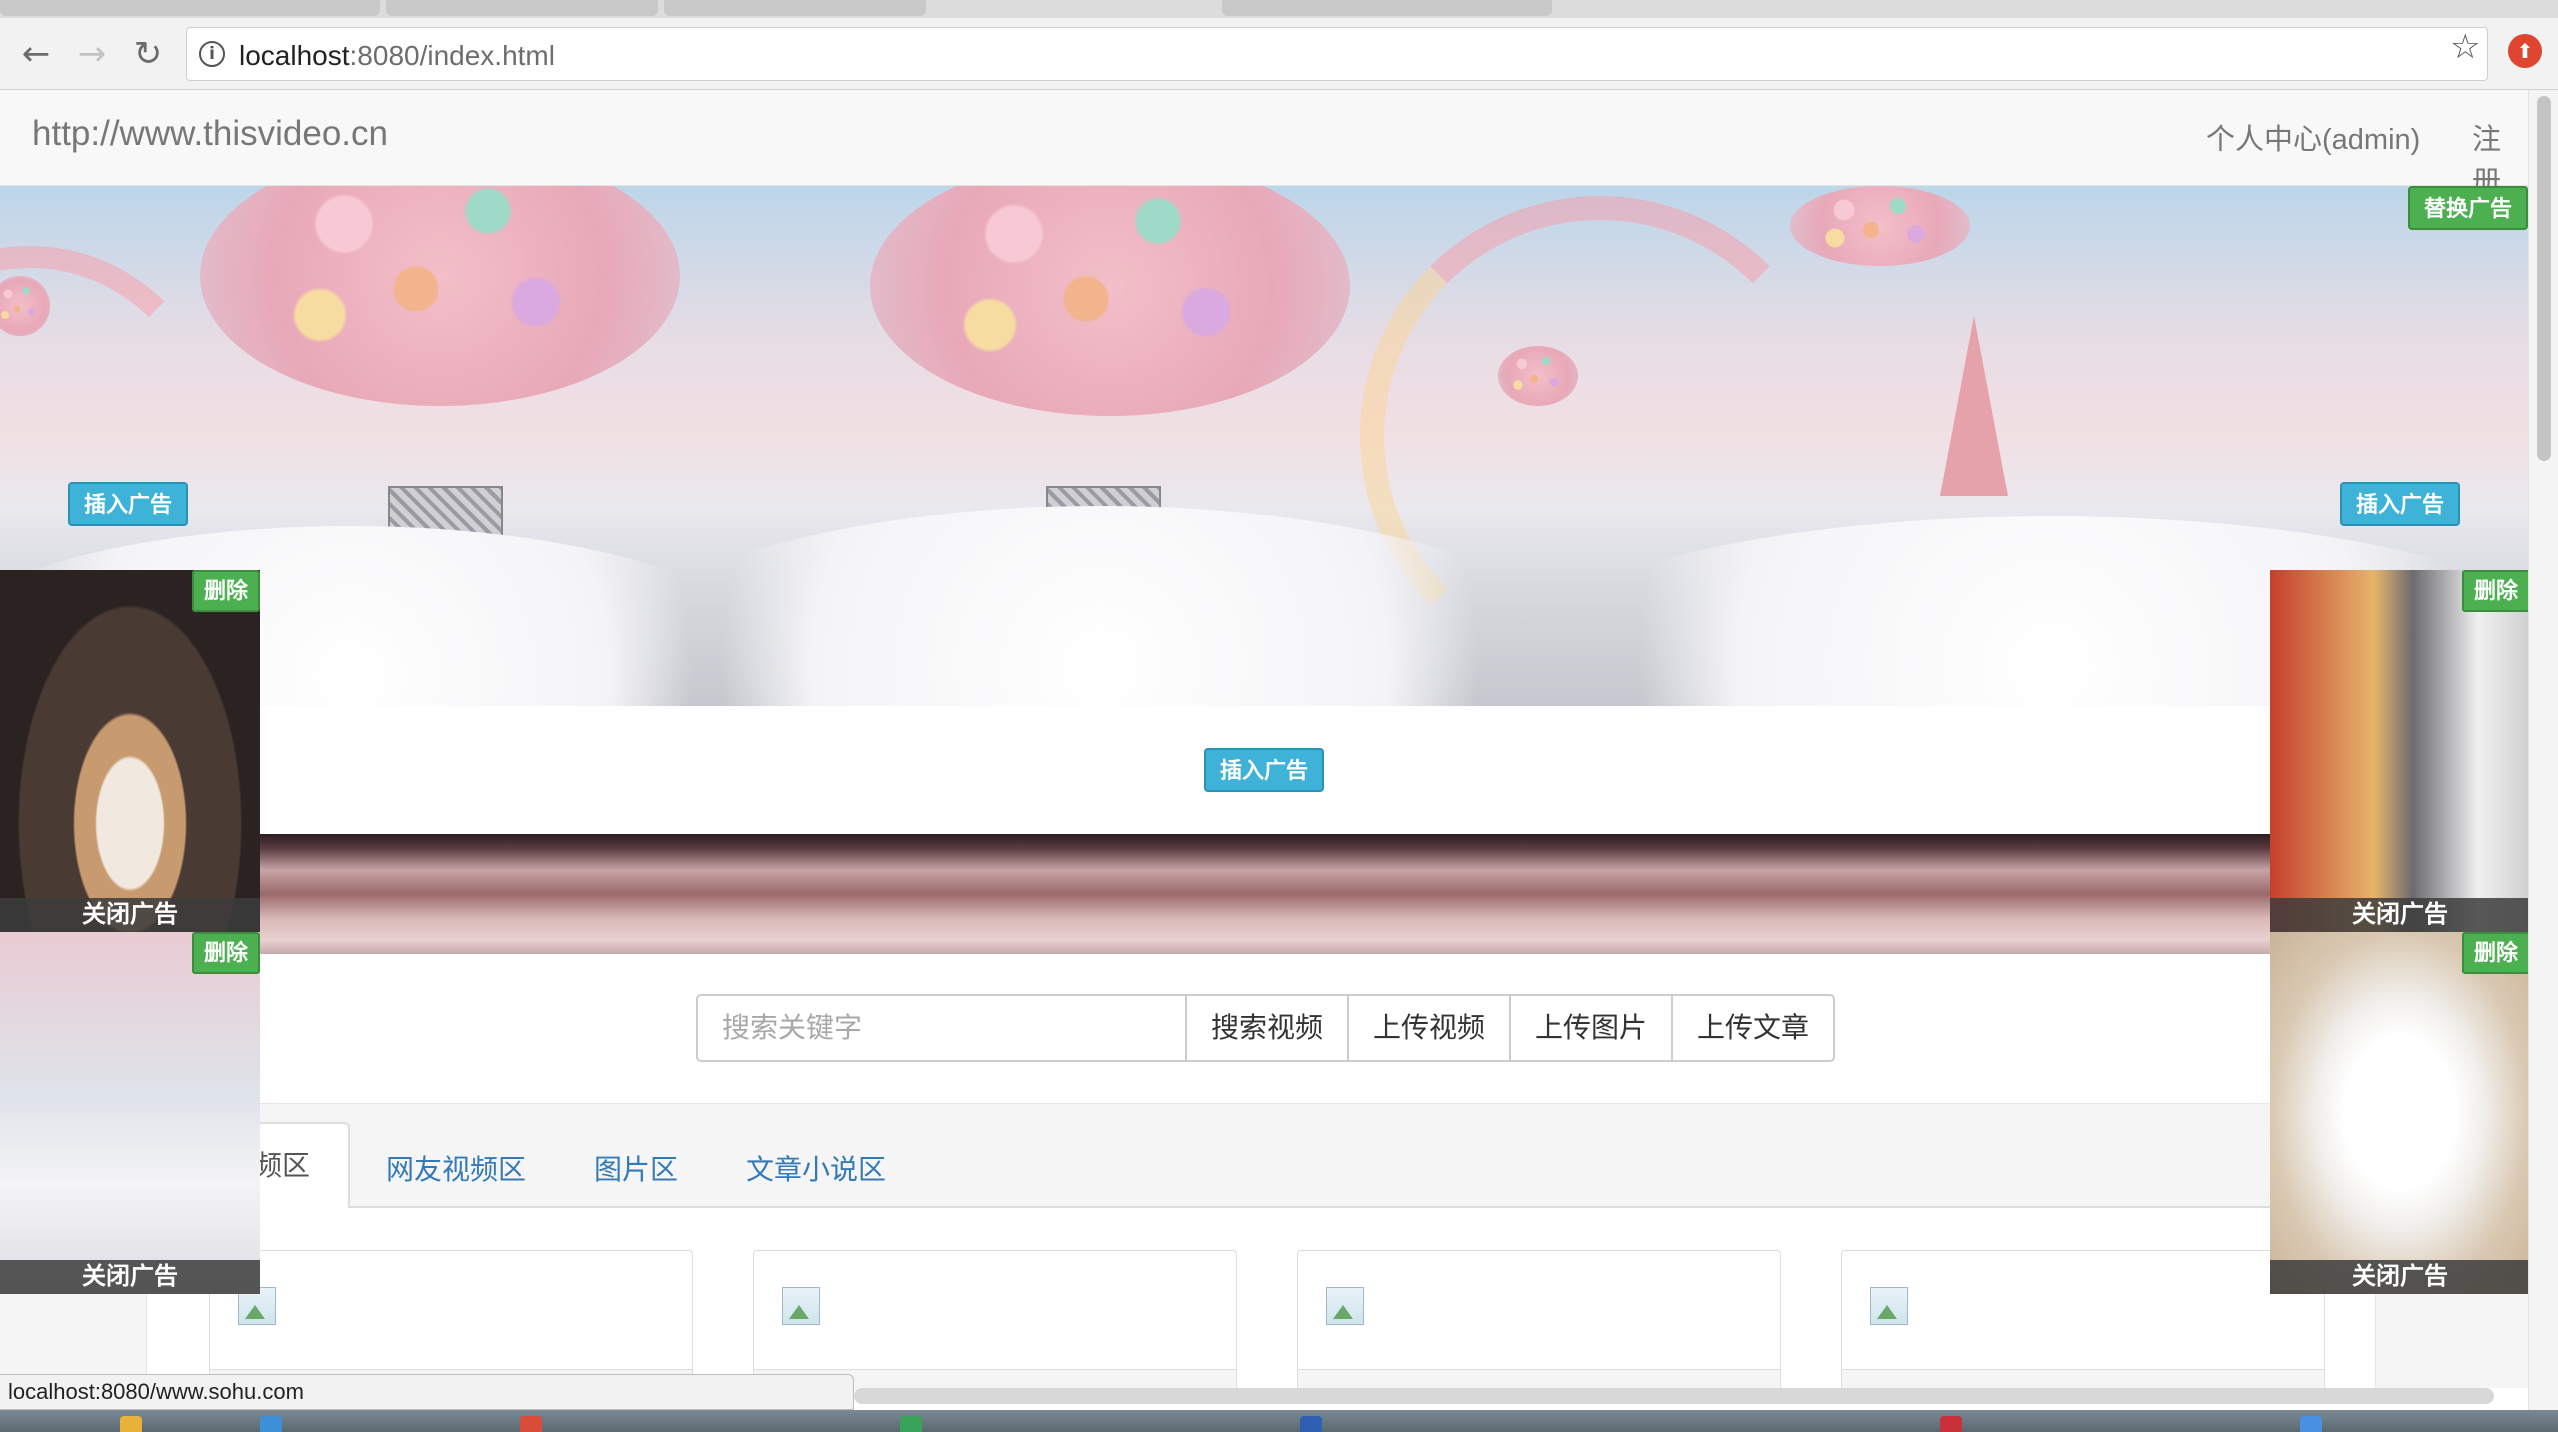 The width and height of the screenshot is (2558, 1432). What do you see at coordinates (1754, 1028) in the screenshot?
I see `upload-article-button: 上传文章` at bounding box center [1754, 1028].